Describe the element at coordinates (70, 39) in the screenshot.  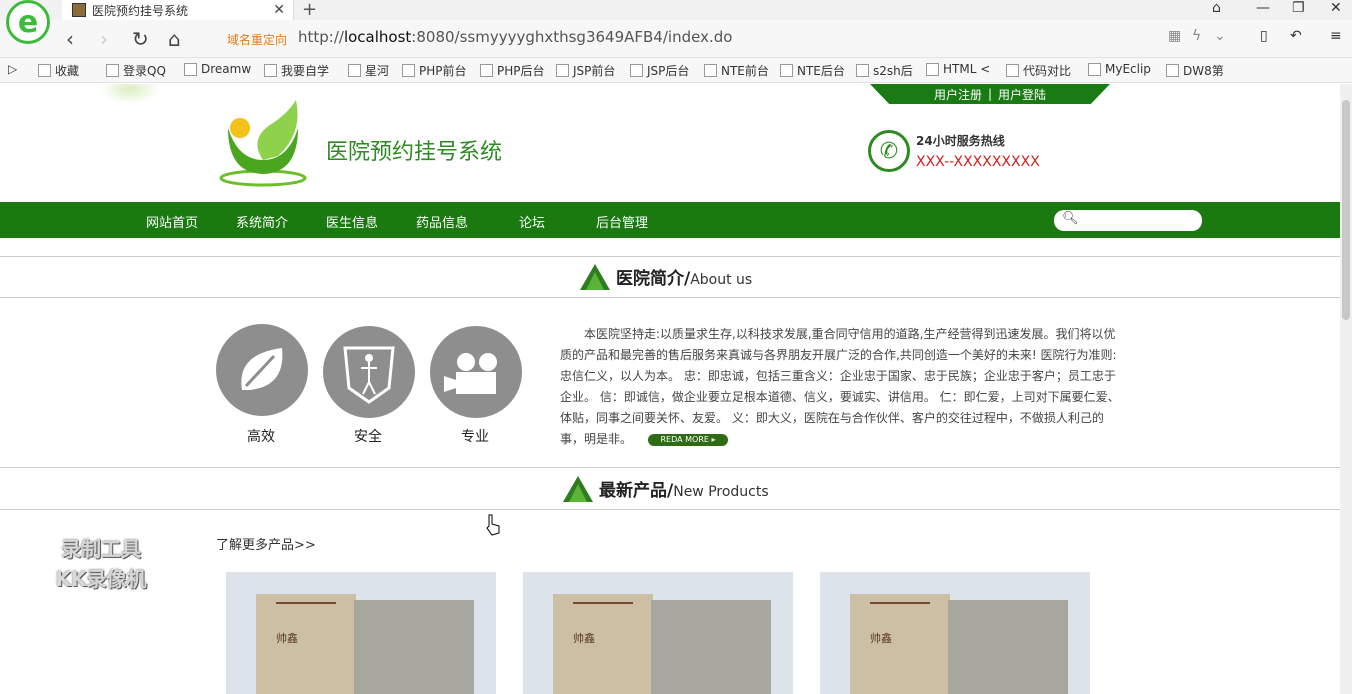
I see `back-icon: ‹` at that location.